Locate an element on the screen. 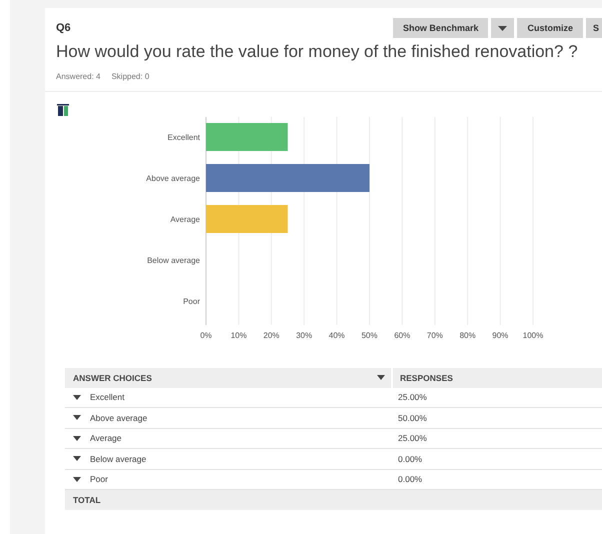 Image resolution: width=602 pixels, height=534 pixels. axis-tick-label: 30% is located at coordinates (304, 335).